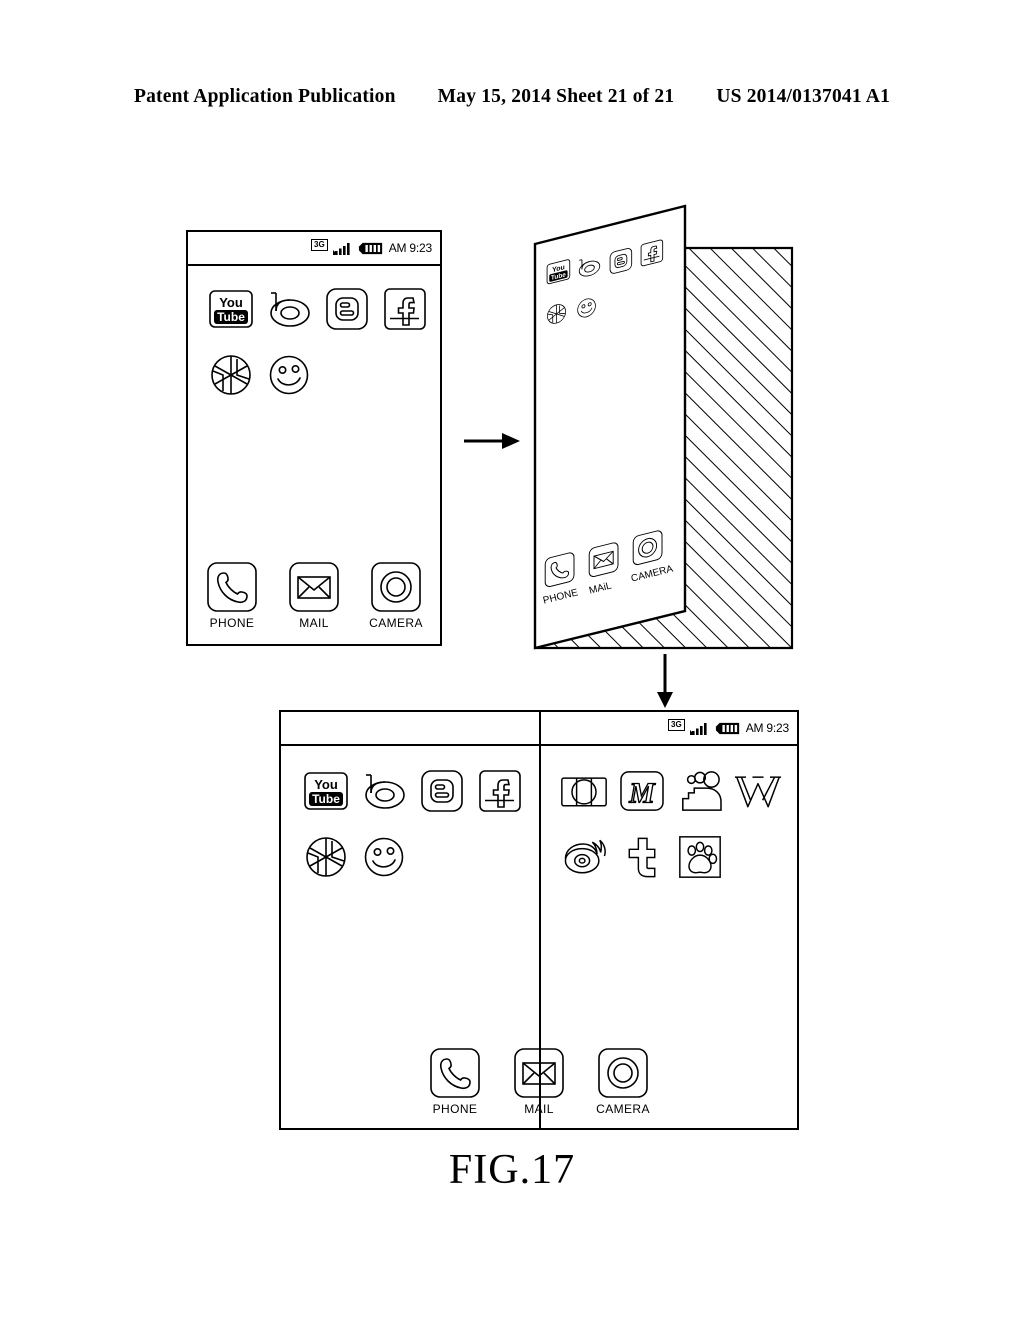 This screenshot has height=1320, width=1024. I want to click on dual-status-indicators: 3G AM 9:23, so click(728, 727).